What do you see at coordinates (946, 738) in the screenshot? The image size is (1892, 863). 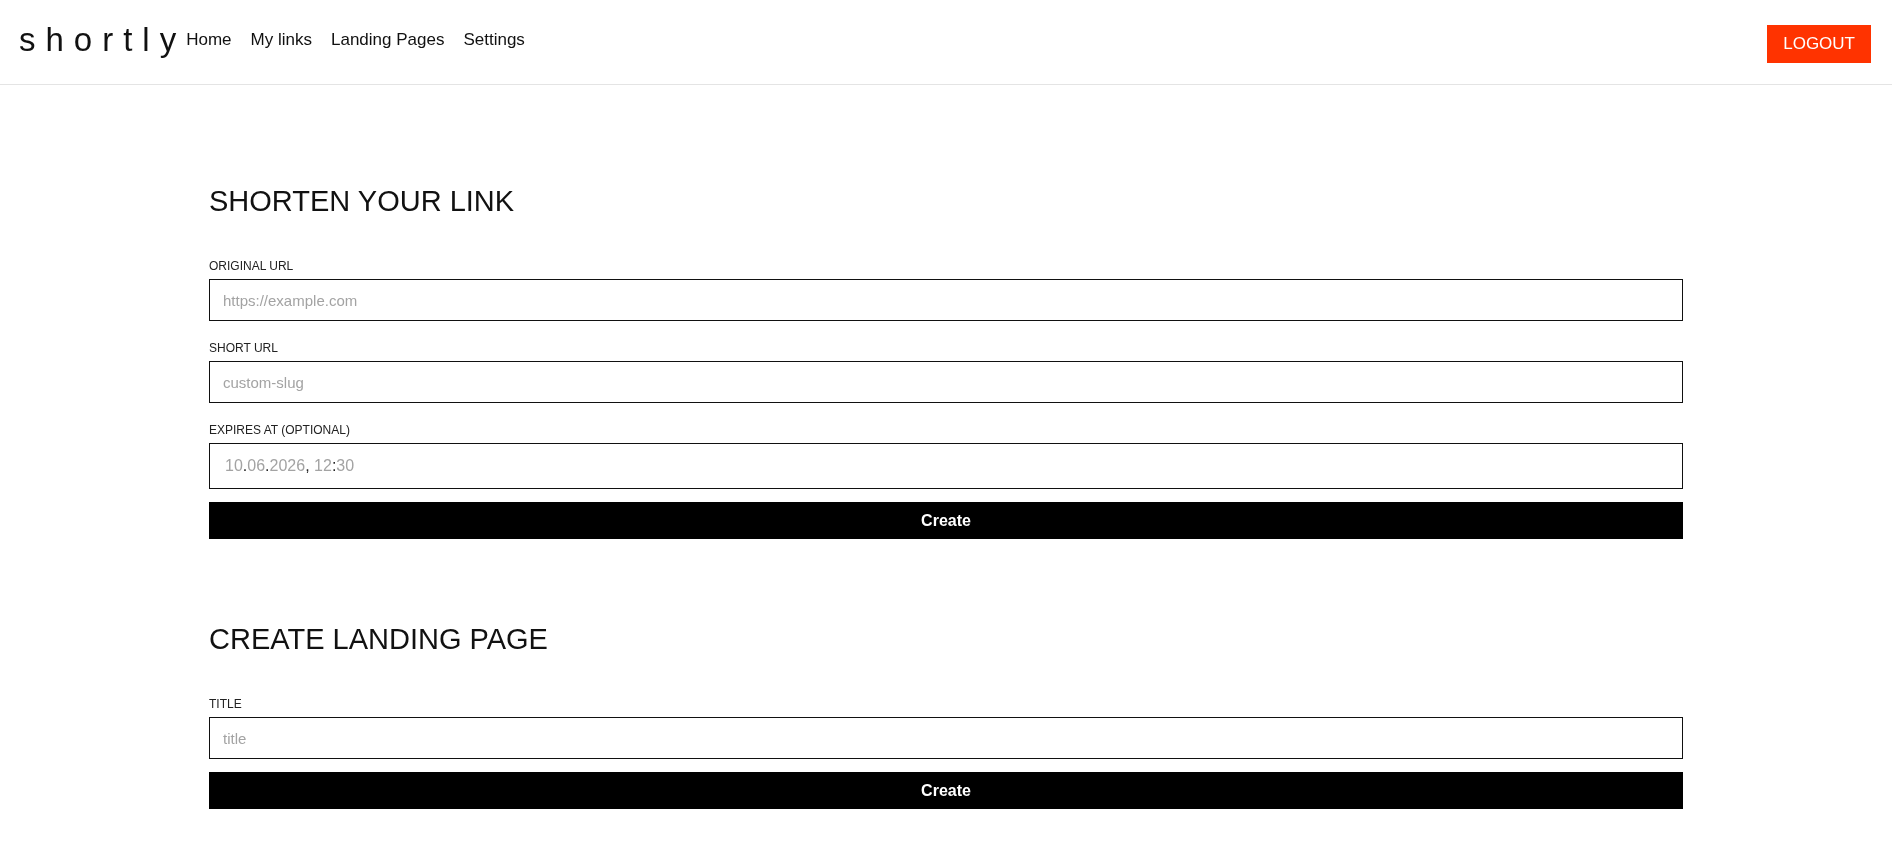 I see `text-input-field: title` at bounding box center [946, 738].